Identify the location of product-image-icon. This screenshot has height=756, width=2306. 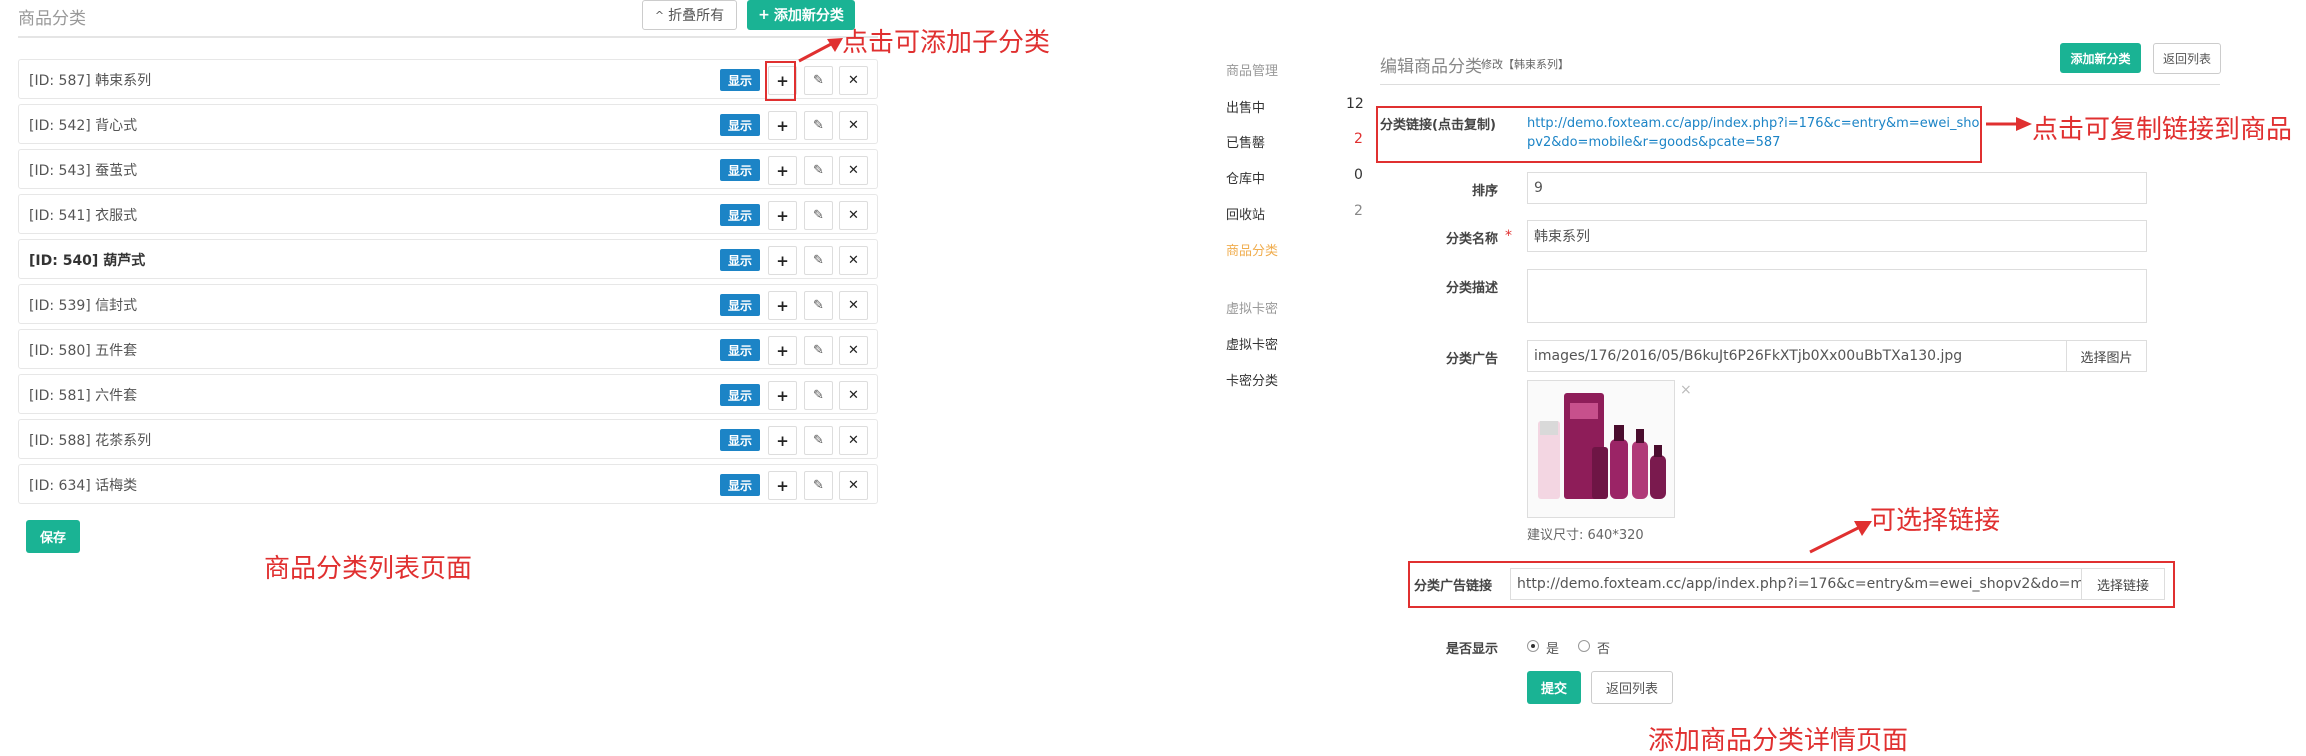
(1602, 446).